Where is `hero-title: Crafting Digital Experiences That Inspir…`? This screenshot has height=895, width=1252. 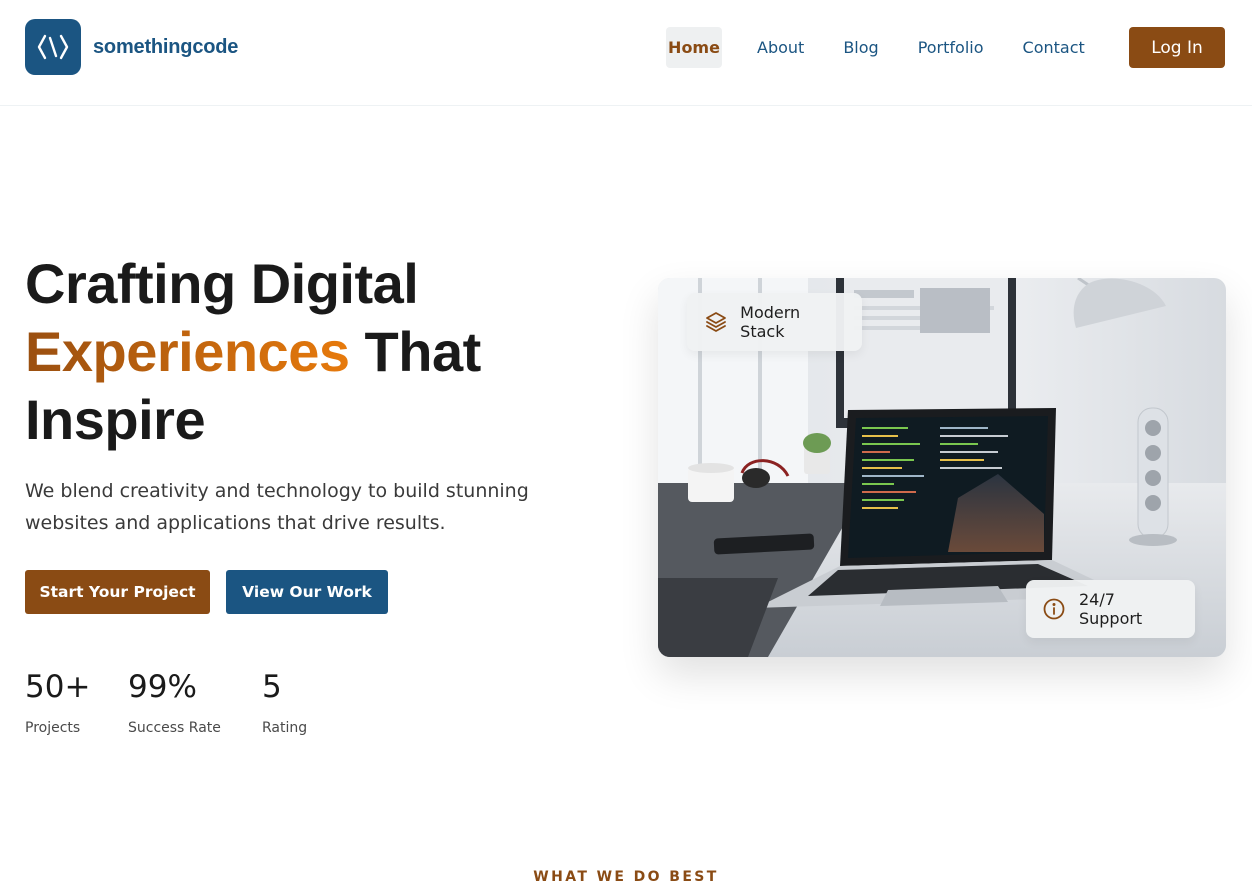 hero-title: Crafting Digital Experiences That Inspir… is located at coordinates (305, 352).